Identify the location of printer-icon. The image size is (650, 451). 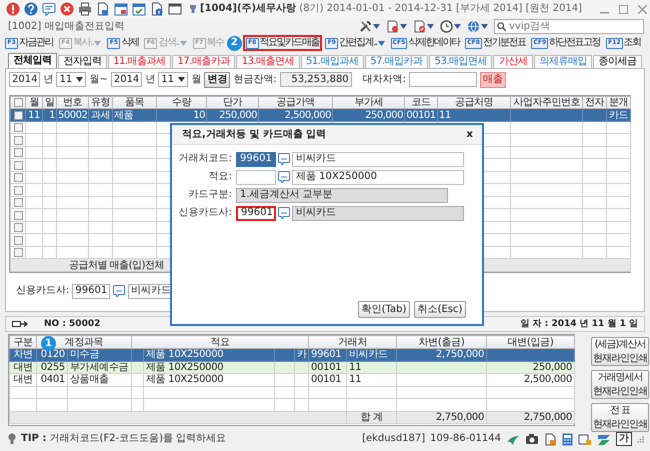
(85, 9).